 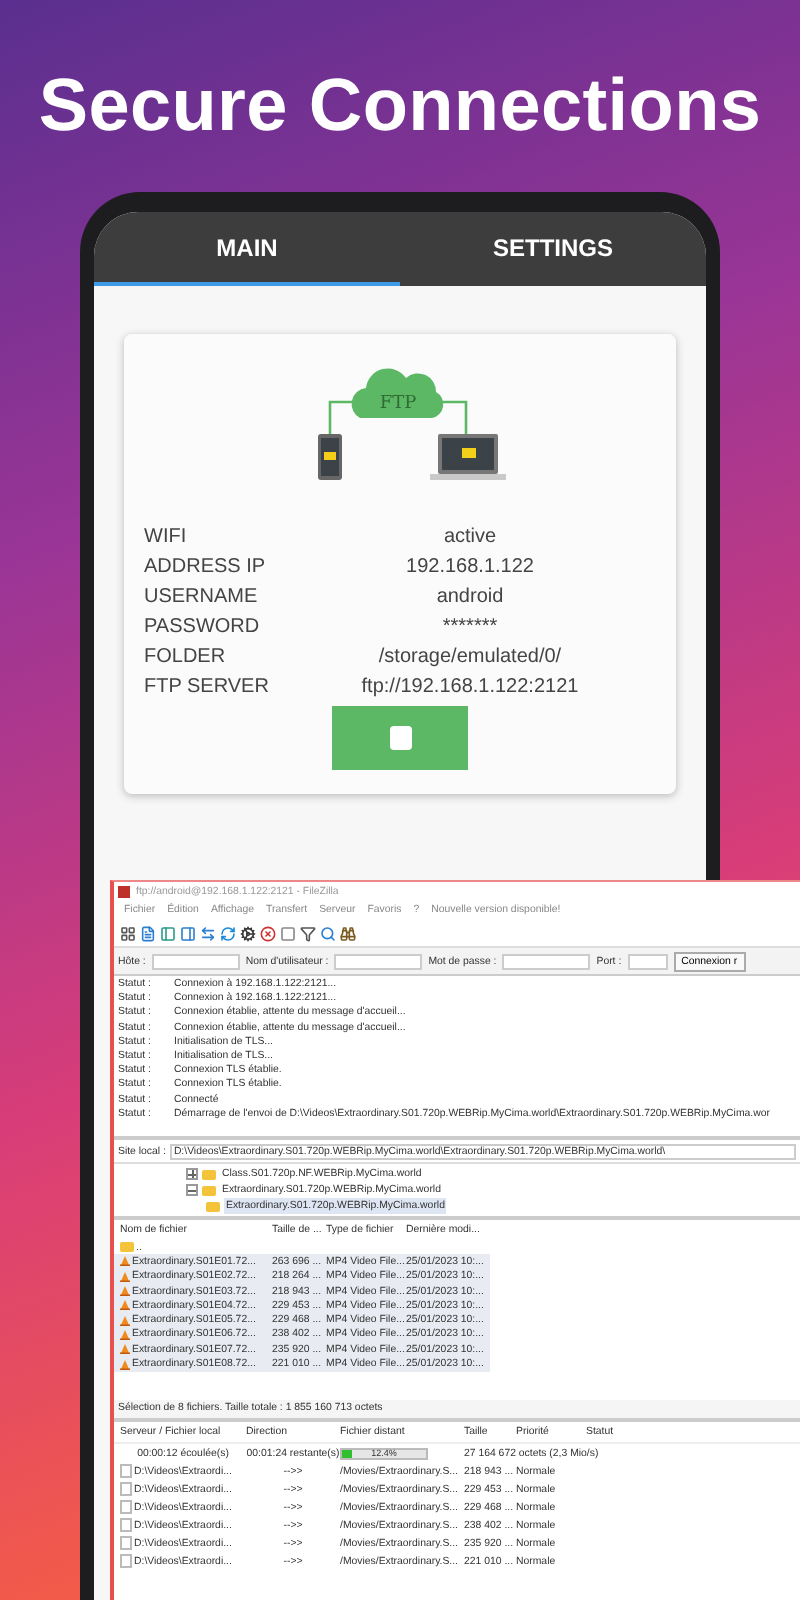 I want to click on info-value: 192.168.1.122, so click(x=470, y=567).